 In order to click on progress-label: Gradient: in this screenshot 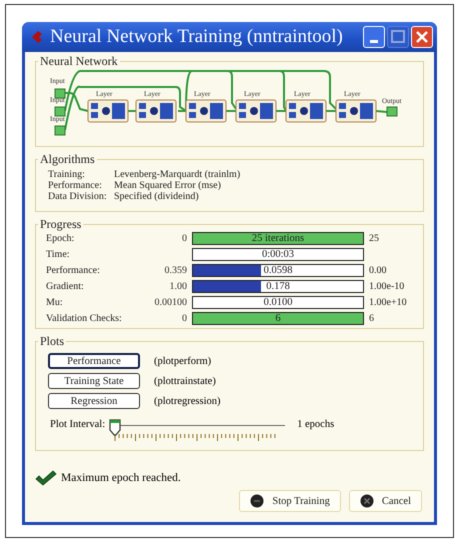, I will do `click(65, 286)`.